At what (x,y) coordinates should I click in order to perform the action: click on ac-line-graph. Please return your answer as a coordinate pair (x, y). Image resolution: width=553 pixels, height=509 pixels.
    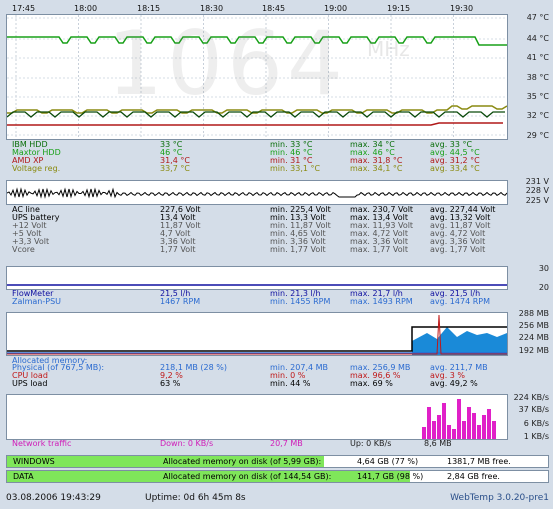
    Looking at the image, I should click on (257, 192).